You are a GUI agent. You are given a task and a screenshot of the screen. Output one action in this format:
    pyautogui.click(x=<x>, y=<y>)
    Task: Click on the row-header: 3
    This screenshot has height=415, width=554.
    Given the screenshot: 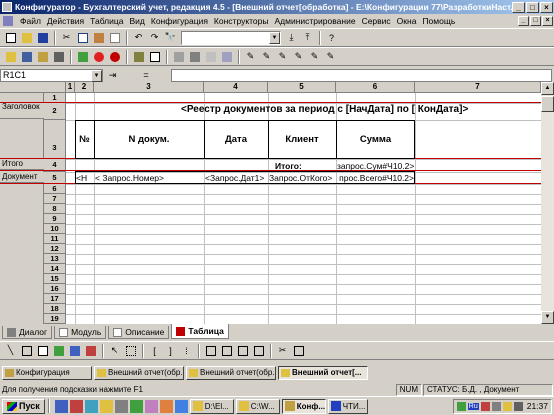 What is the action you would take?
    pyautogui.click(x=55, y=139)
    